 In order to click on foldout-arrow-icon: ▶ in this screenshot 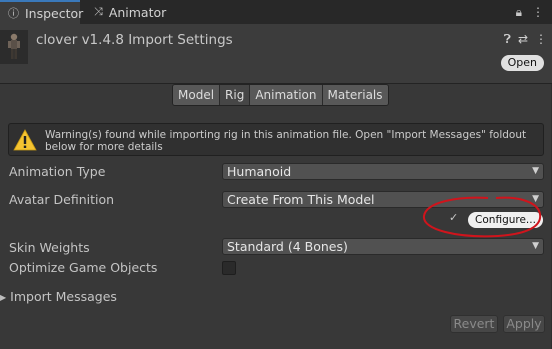, I will do `click(3, 297)`.